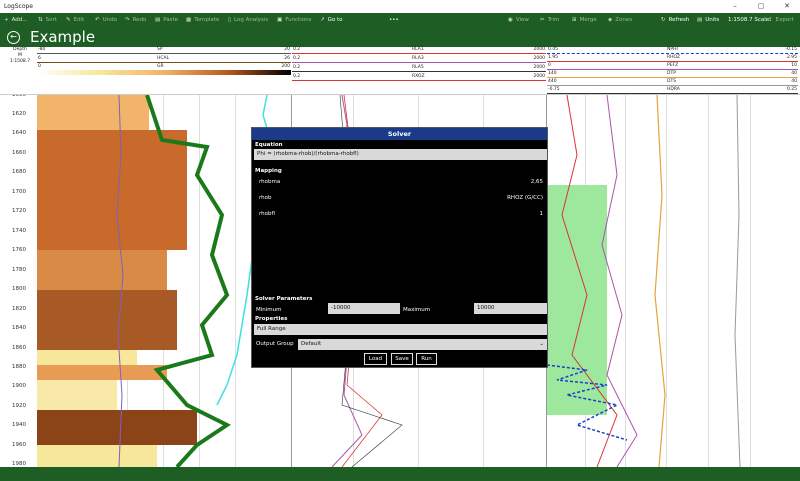  What do you see at coordinates (422, 344) in the screenshot?
I see `output-group-select: Default ⌄` at bounding box center [422, 344].